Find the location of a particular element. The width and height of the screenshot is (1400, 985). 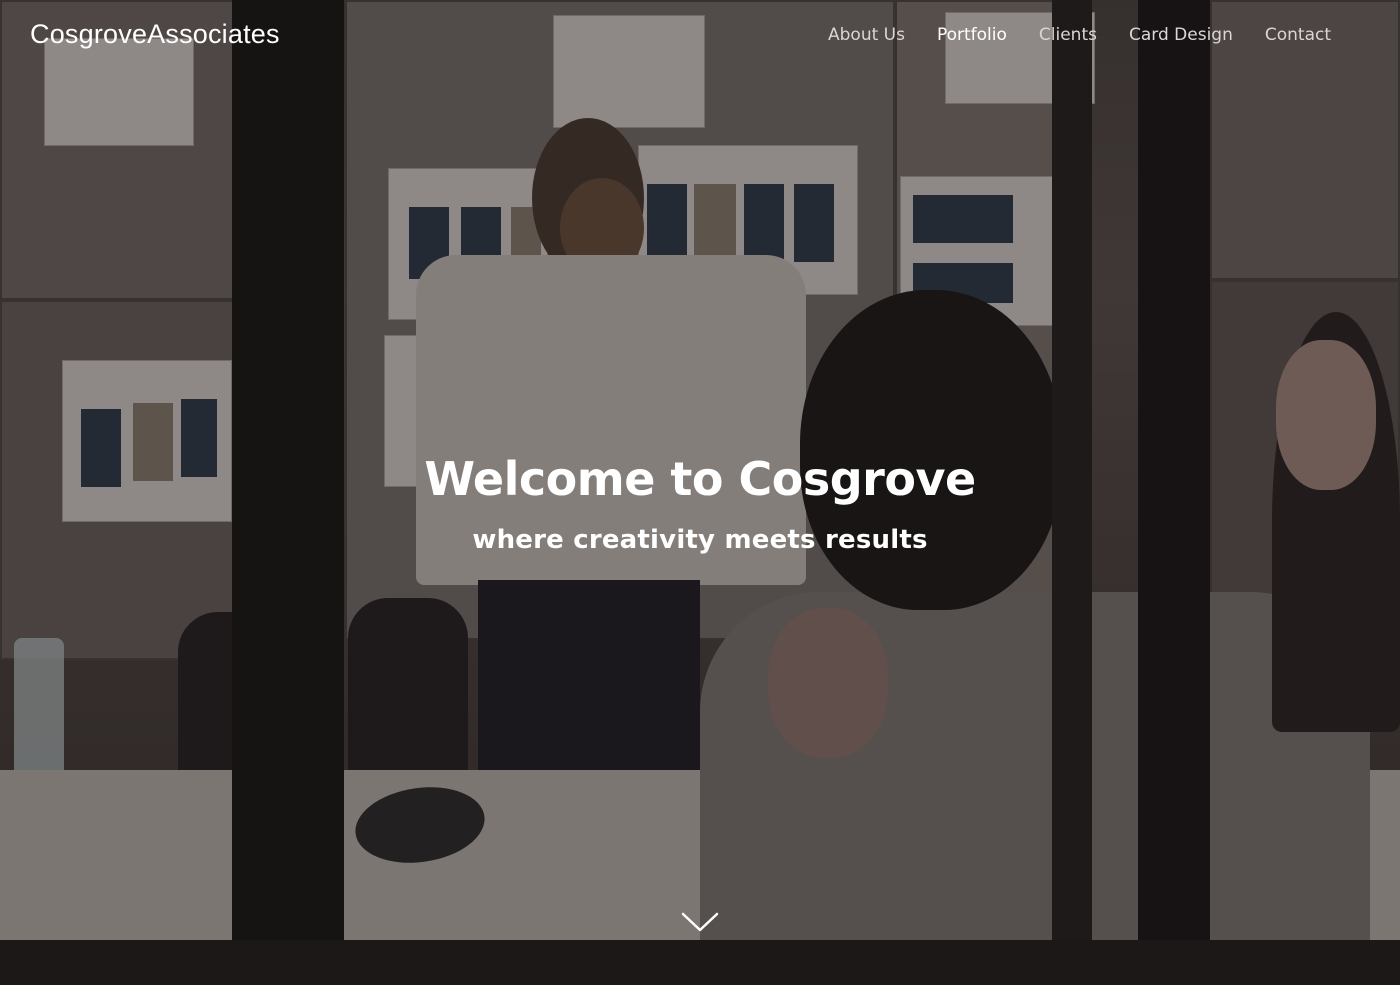

hero-title: Welcome to Cosgrove is located at coordinates (700, 479).